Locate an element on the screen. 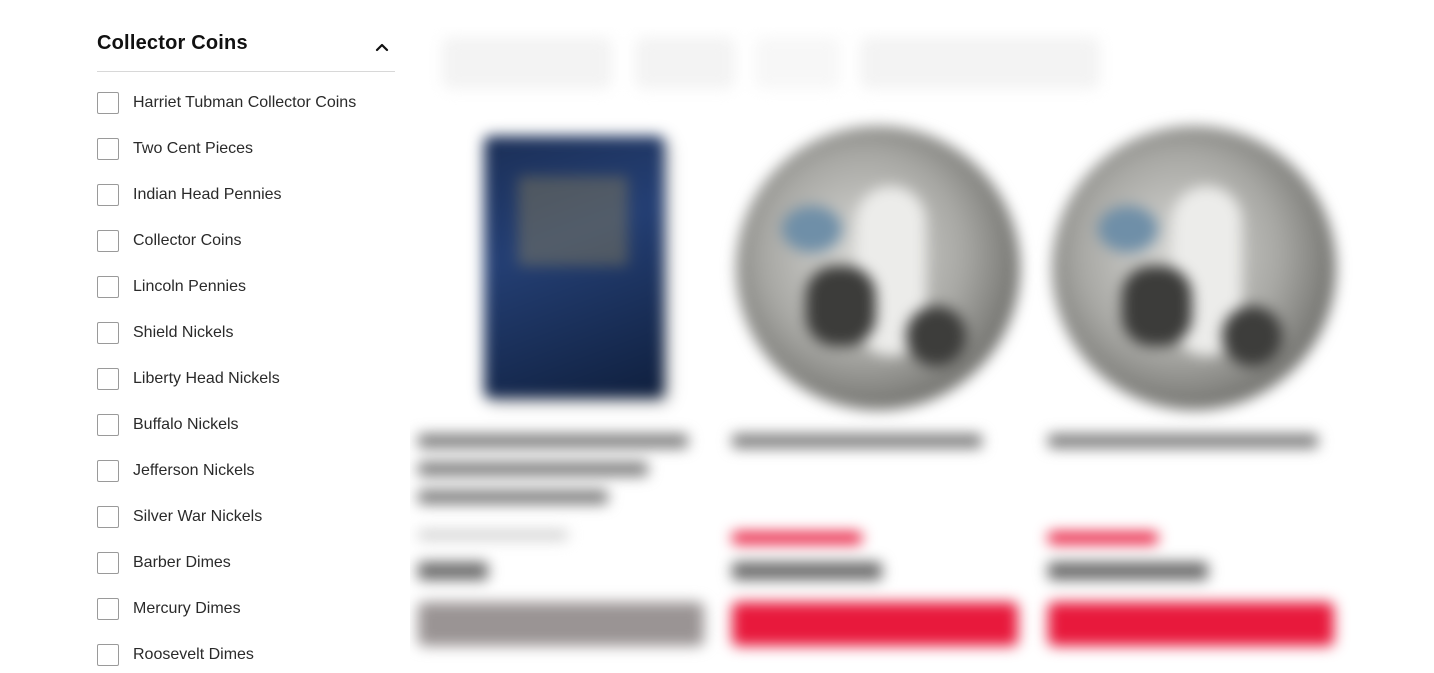 The width and height of the screenshot is (1434, 673). filter-option-label: Two Cent Pieces is located at coordinates (193, 148).